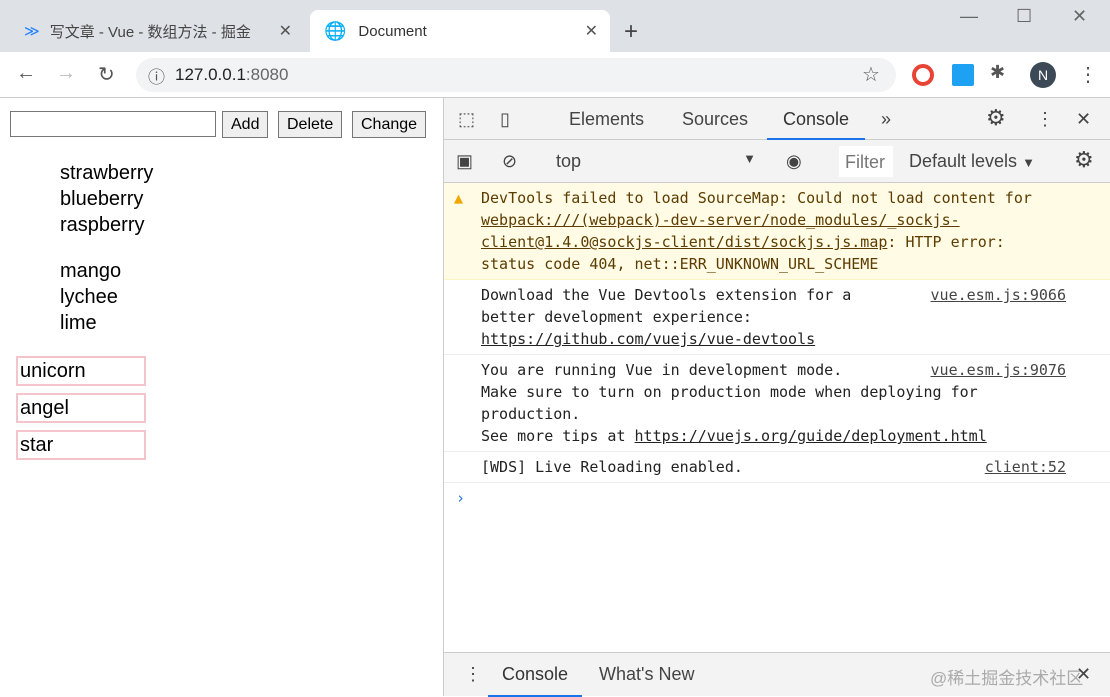  What do you see at coordinates (245, 124) in the screenshot?
I see `add-button: Add` at bounding box center [245, 124].